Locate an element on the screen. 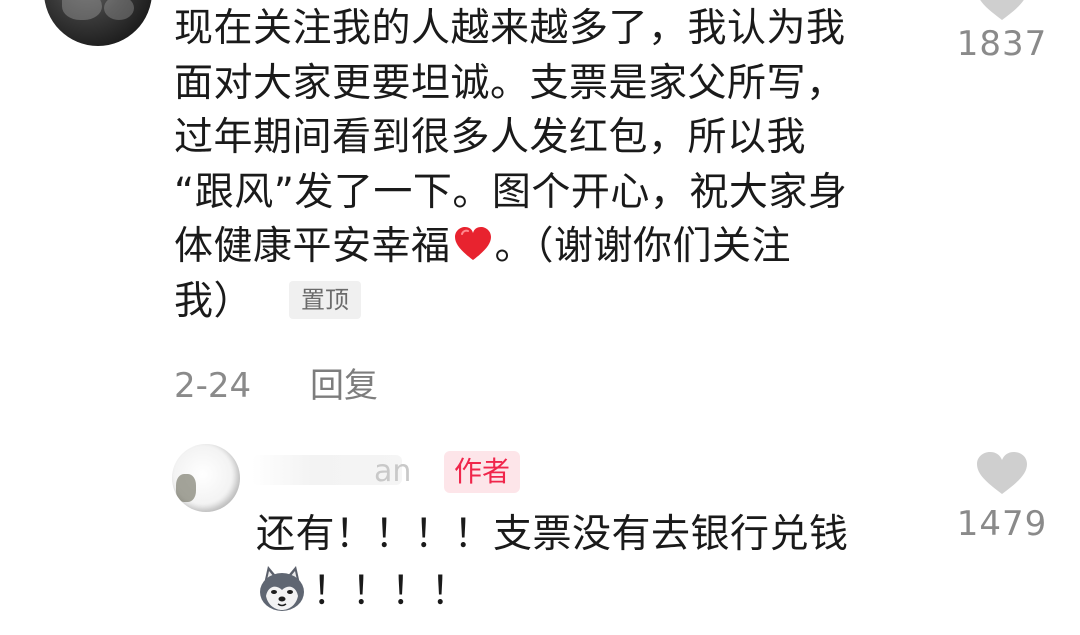 Image resolution: width=1080 pixels, height=635 pixels. reply-avatar is located at coordinates (206, 478).